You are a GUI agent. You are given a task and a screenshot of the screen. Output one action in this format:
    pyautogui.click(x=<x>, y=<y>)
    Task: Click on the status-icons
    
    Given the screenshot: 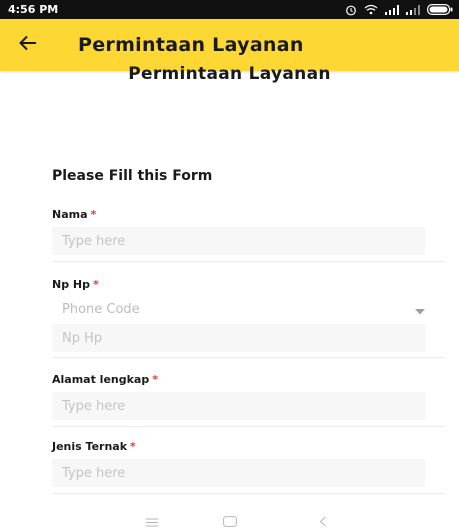 What is the action you would take?
    pyautogui.click(x=399, y=10)
    